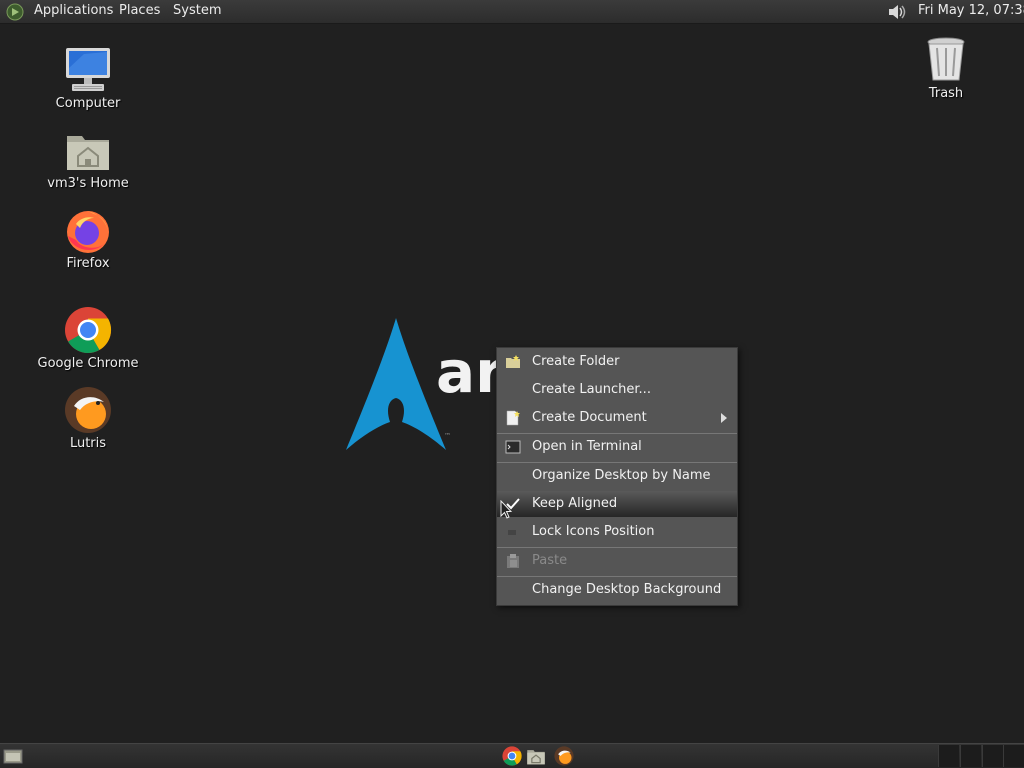 This screenshot has height=768, width=1024. I want to click on desktop-icon-label: vm3's Home, so click(88, 183).